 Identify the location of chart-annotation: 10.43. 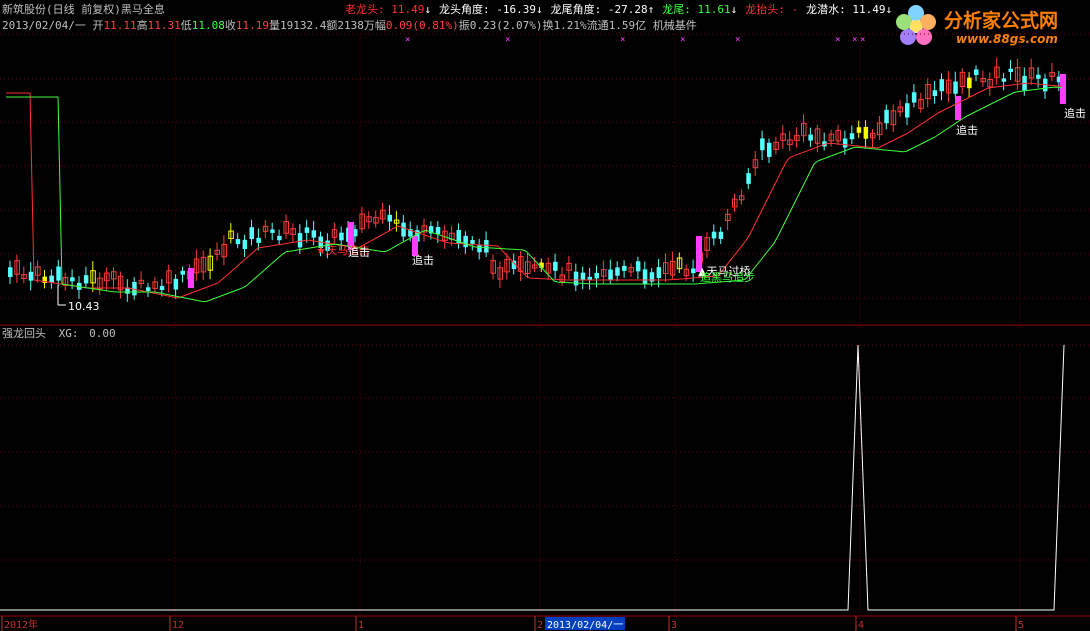
(84, 306).